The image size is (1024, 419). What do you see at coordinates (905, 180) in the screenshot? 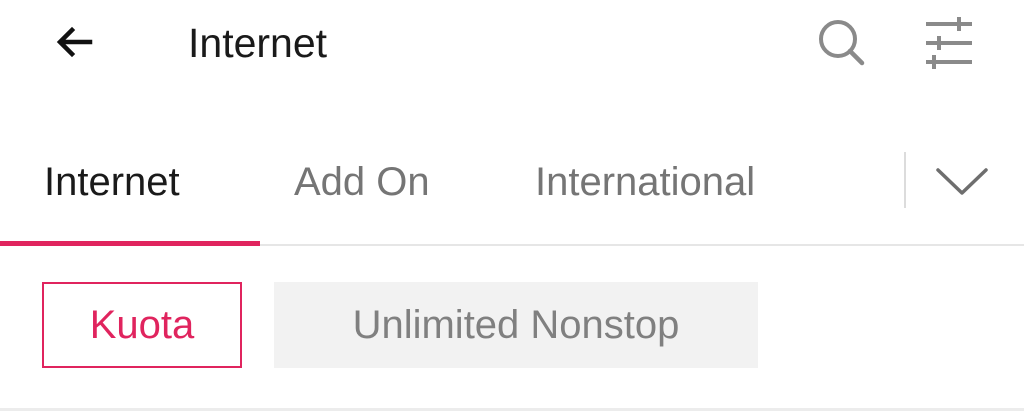
I see `tab-divider` at bounding box center [905, 180].